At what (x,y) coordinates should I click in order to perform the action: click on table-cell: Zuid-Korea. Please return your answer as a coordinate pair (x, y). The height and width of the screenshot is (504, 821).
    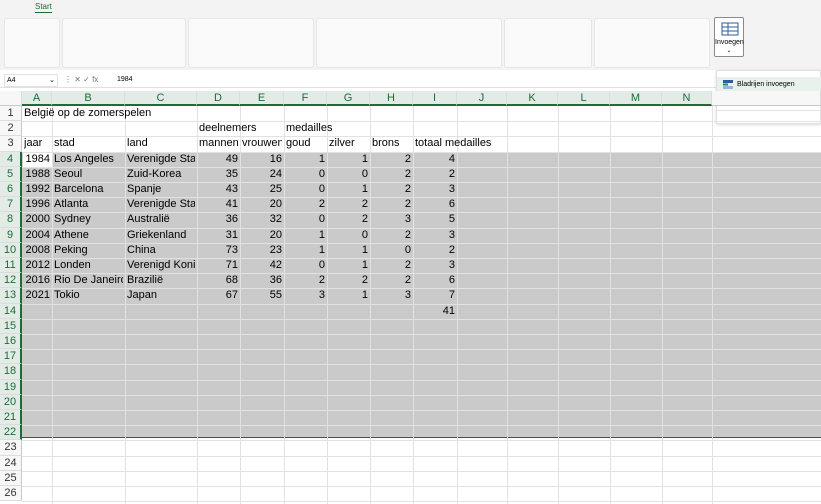
    Looking at the image, I should click on (161, 174).